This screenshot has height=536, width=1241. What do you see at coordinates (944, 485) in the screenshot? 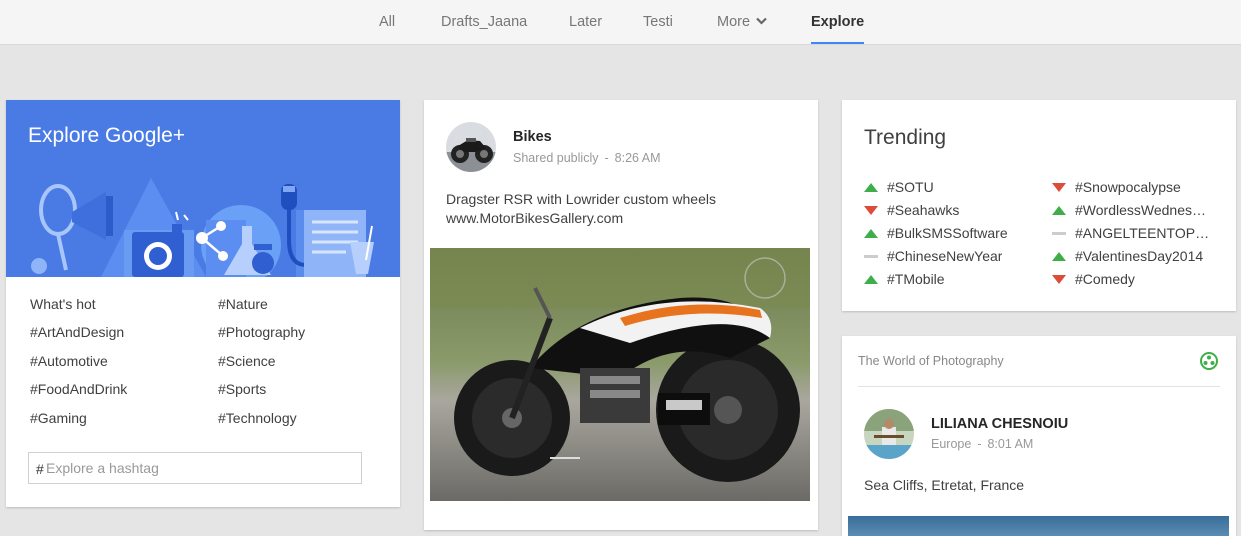
I see `community-post-text: Sea Cliffs, Etretat, France` at bounding box center [944, 485].